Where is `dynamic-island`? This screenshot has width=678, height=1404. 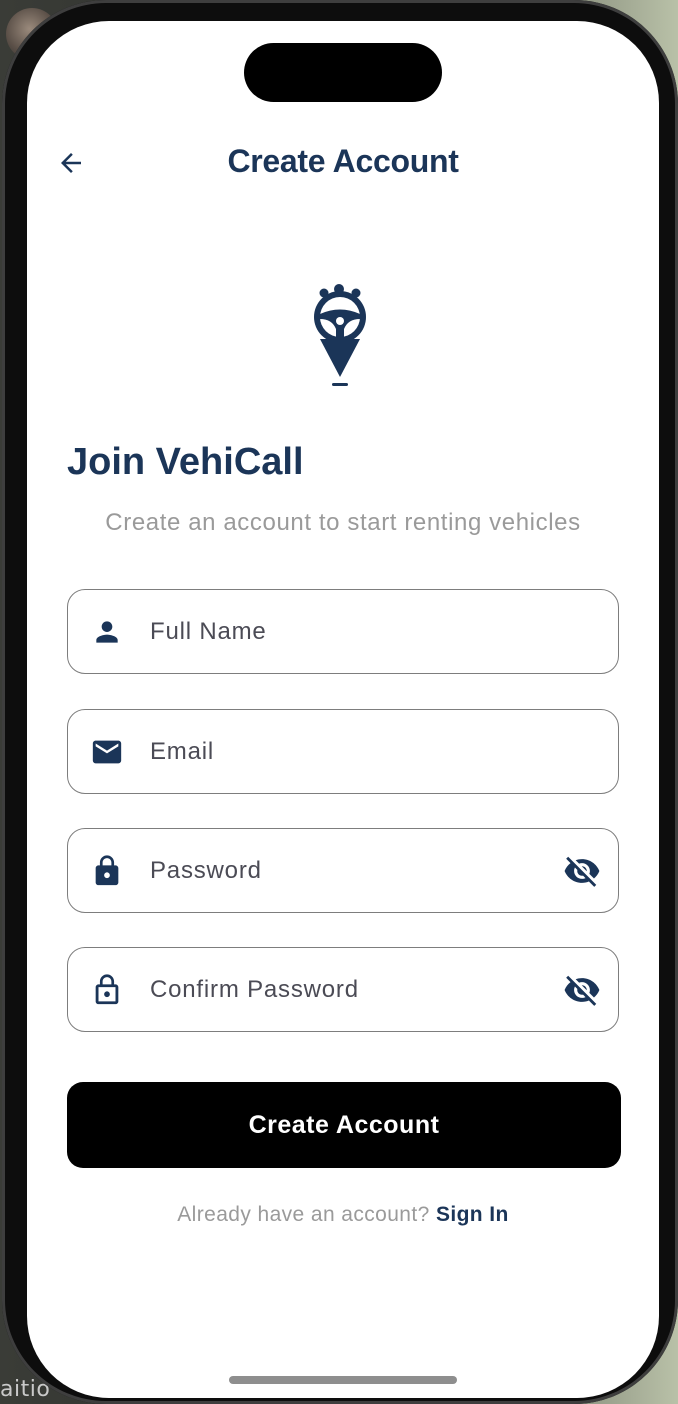
dynamic-island is located at coordinates (343, 72).